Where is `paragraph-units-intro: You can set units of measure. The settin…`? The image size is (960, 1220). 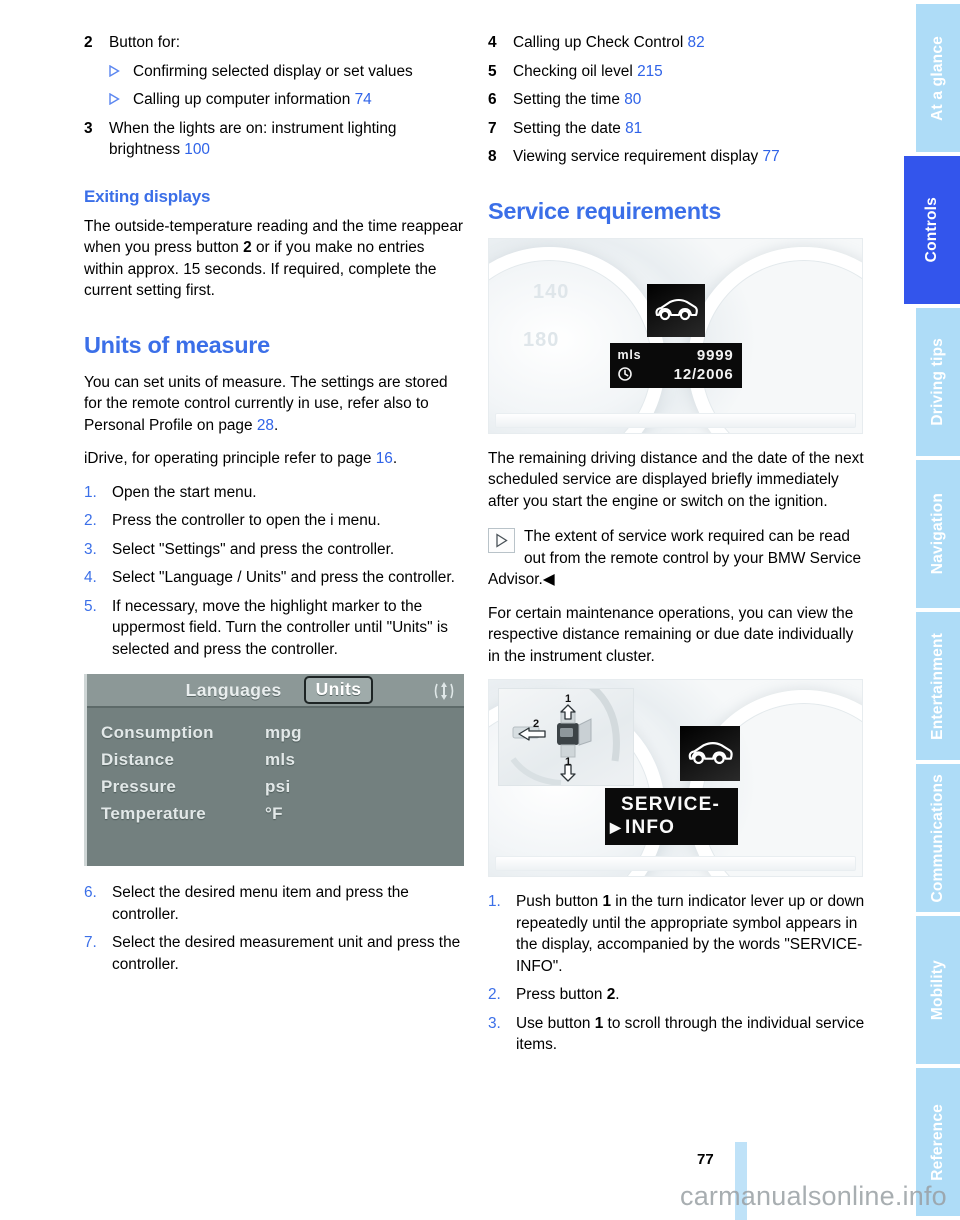
paragraph-units-intro: You can set units of measure. The settin… is located at coordinates (274, 404).